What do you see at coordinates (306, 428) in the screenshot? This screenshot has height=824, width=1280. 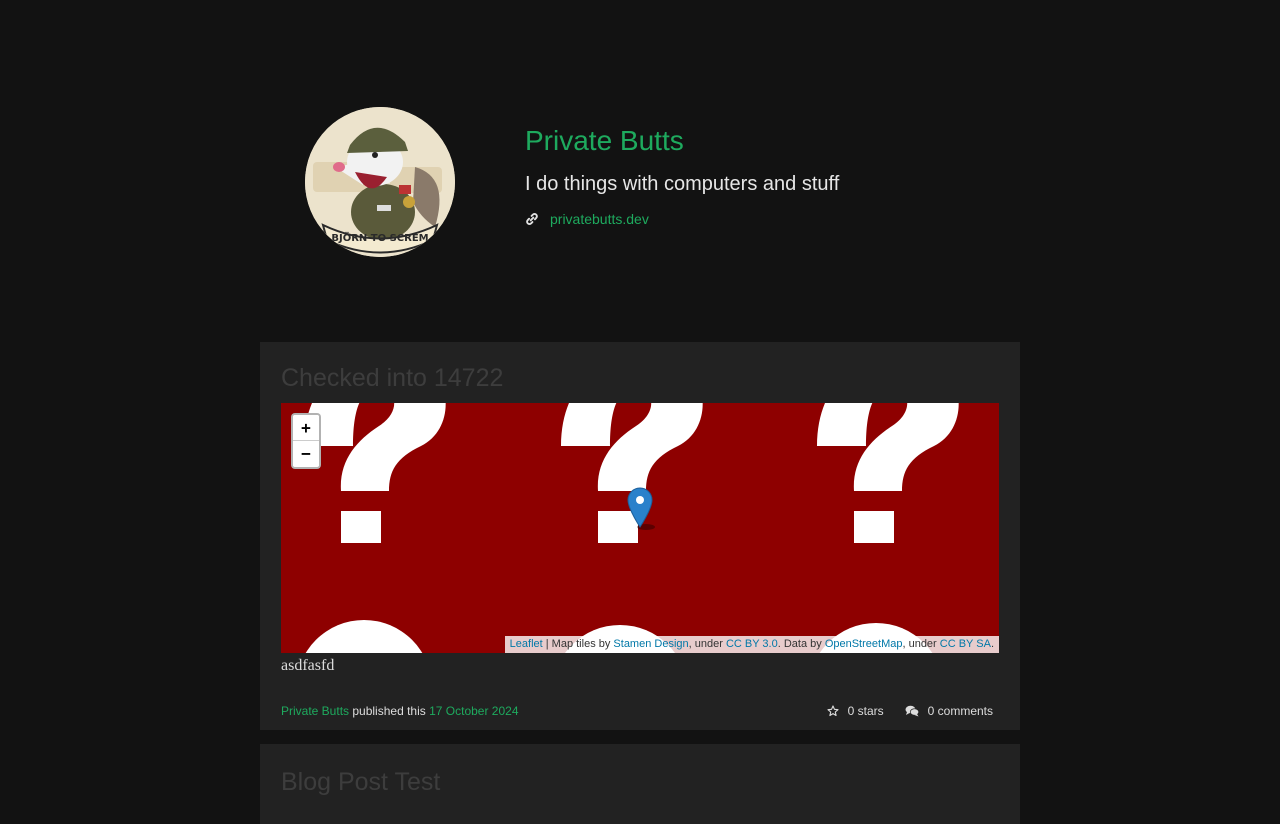 I see `zoom-in-button: +` at bounding box center [306, 428].